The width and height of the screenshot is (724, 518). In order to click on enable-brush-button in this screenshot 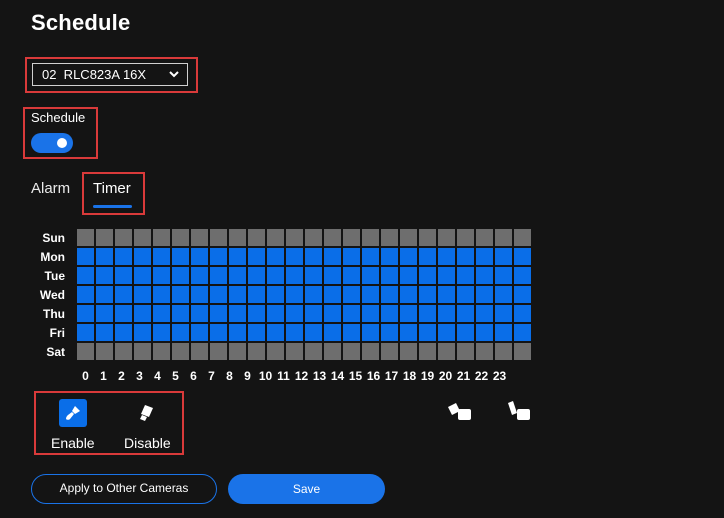, I will do `click(73, 413)`.